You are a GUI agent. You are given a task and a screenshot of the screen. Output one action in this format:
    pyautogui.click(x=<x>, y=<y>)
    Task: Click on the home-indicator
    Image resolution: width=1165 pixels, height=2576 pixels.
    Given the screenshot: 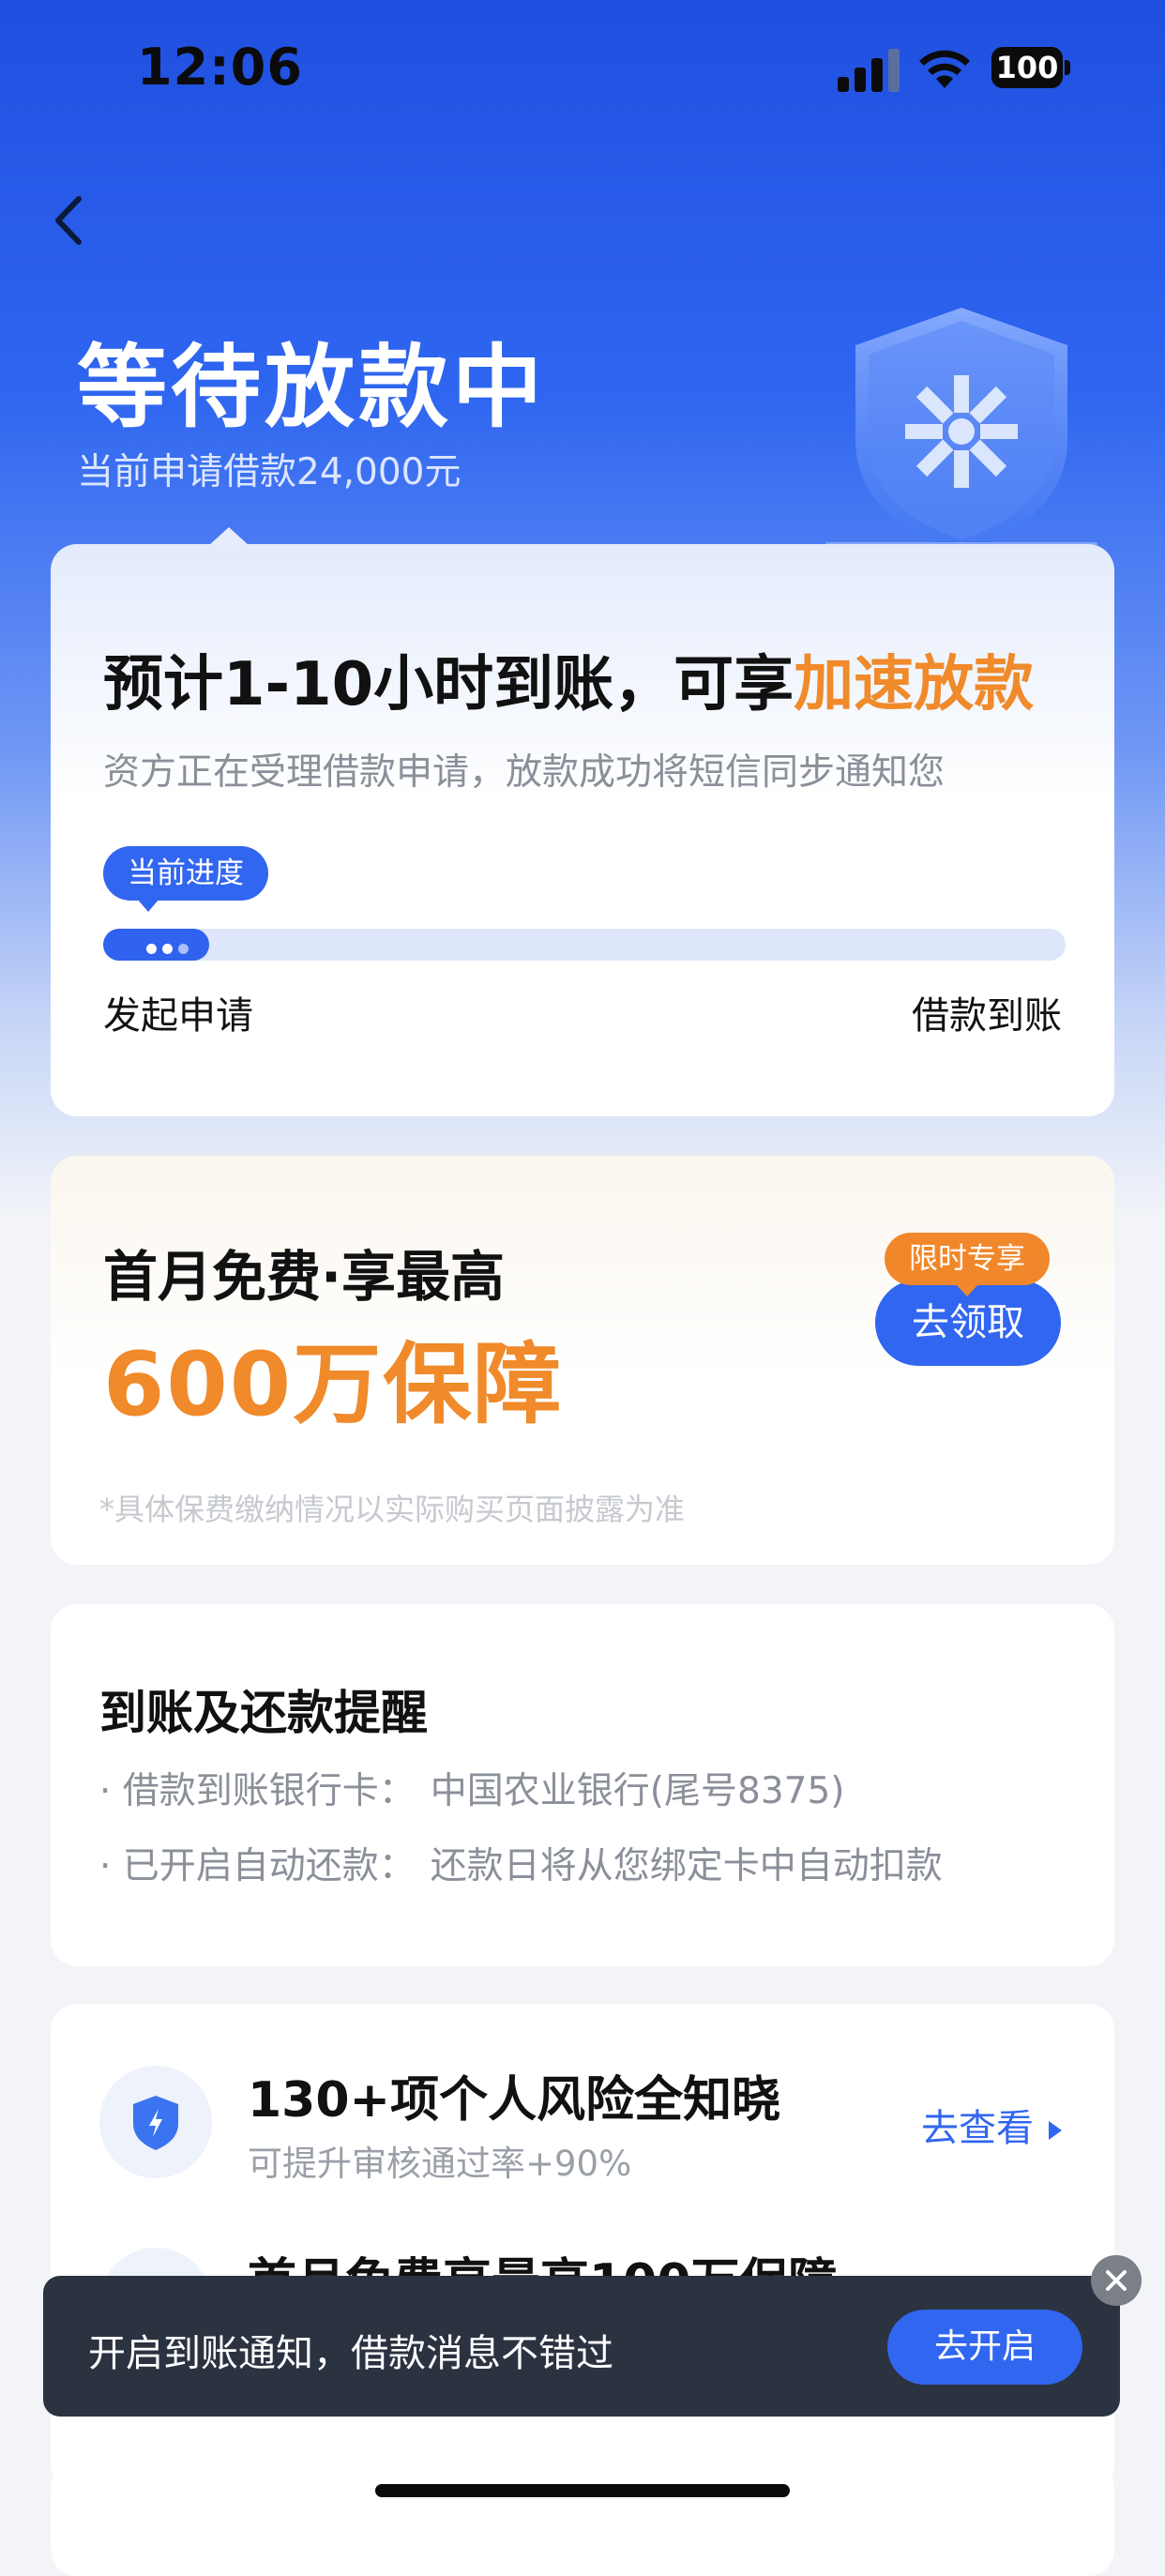 What is the action you would take?
    pyautogui.click(x=582, y=2490)
    